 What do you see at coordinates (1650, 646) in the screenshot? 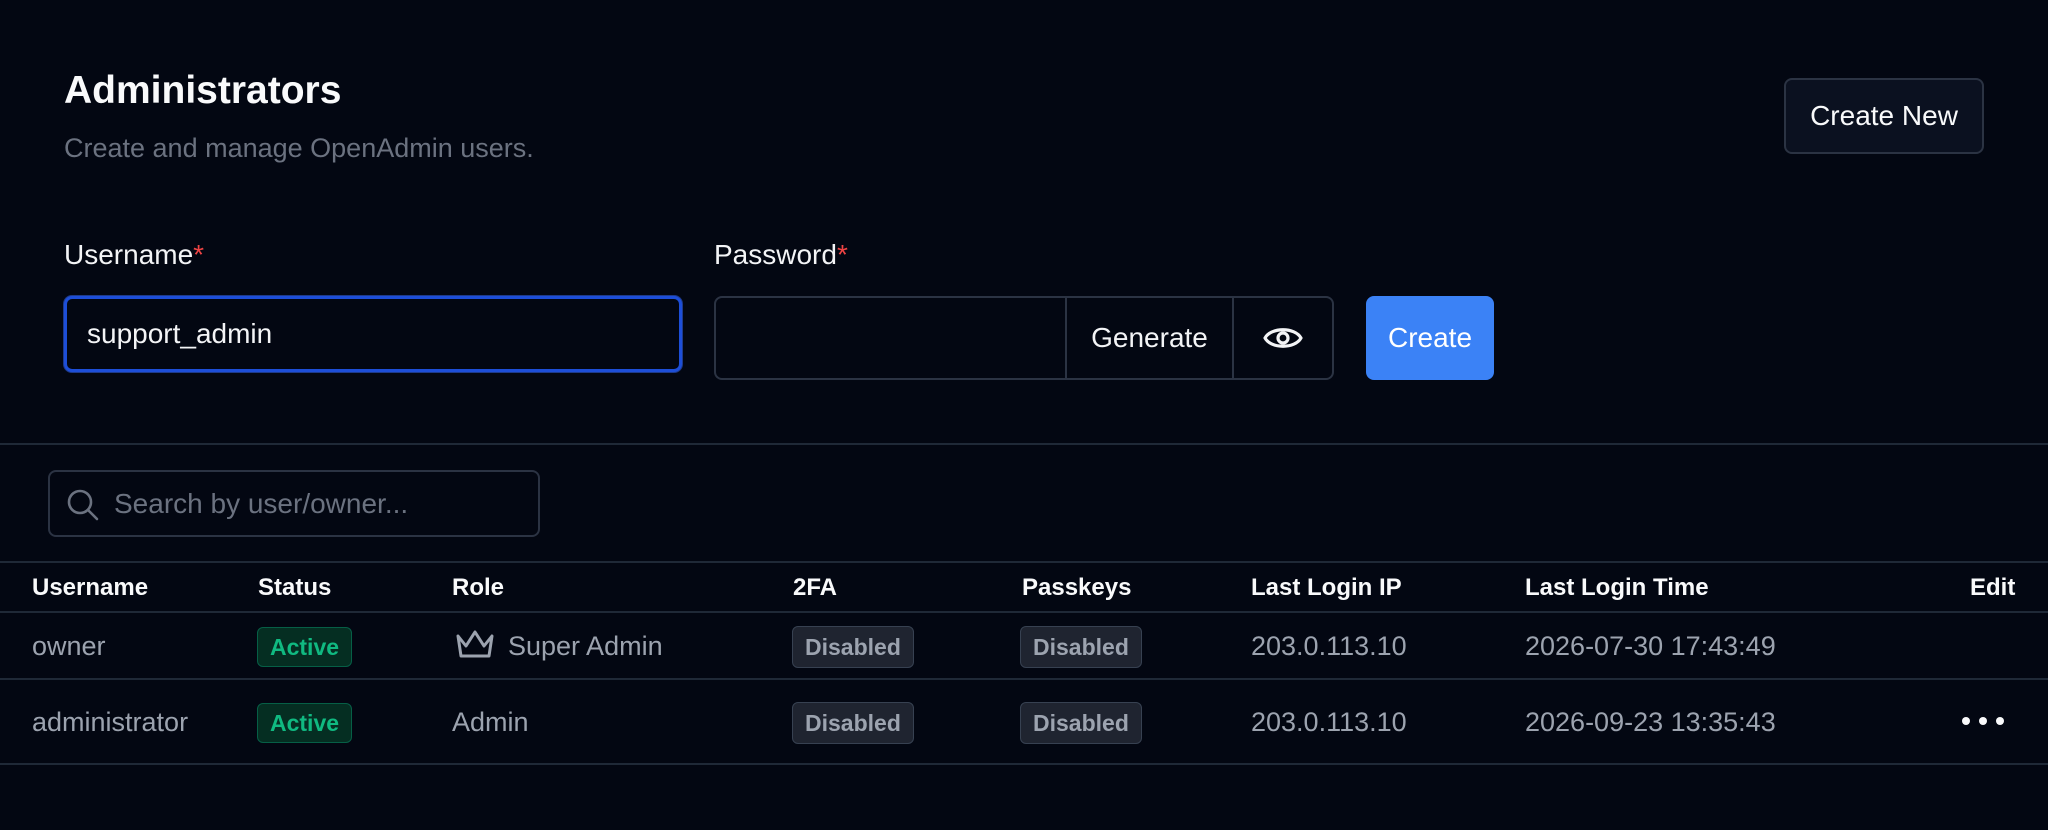
I see `cell-last-login-time: 2026-07-30 17:43:49` at bounding box center [1650, 646].